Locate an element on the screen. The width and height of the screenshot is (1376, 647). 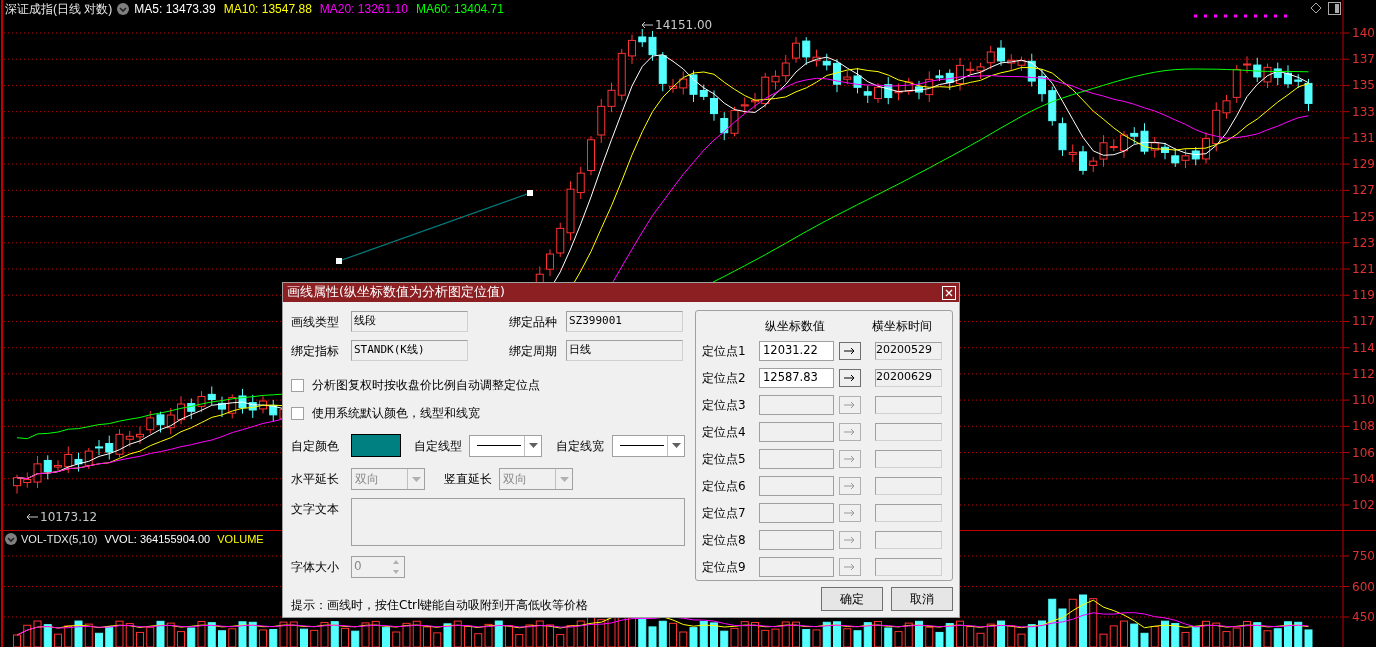
point-label: 定位点2 is located at coordinates (724, 378).